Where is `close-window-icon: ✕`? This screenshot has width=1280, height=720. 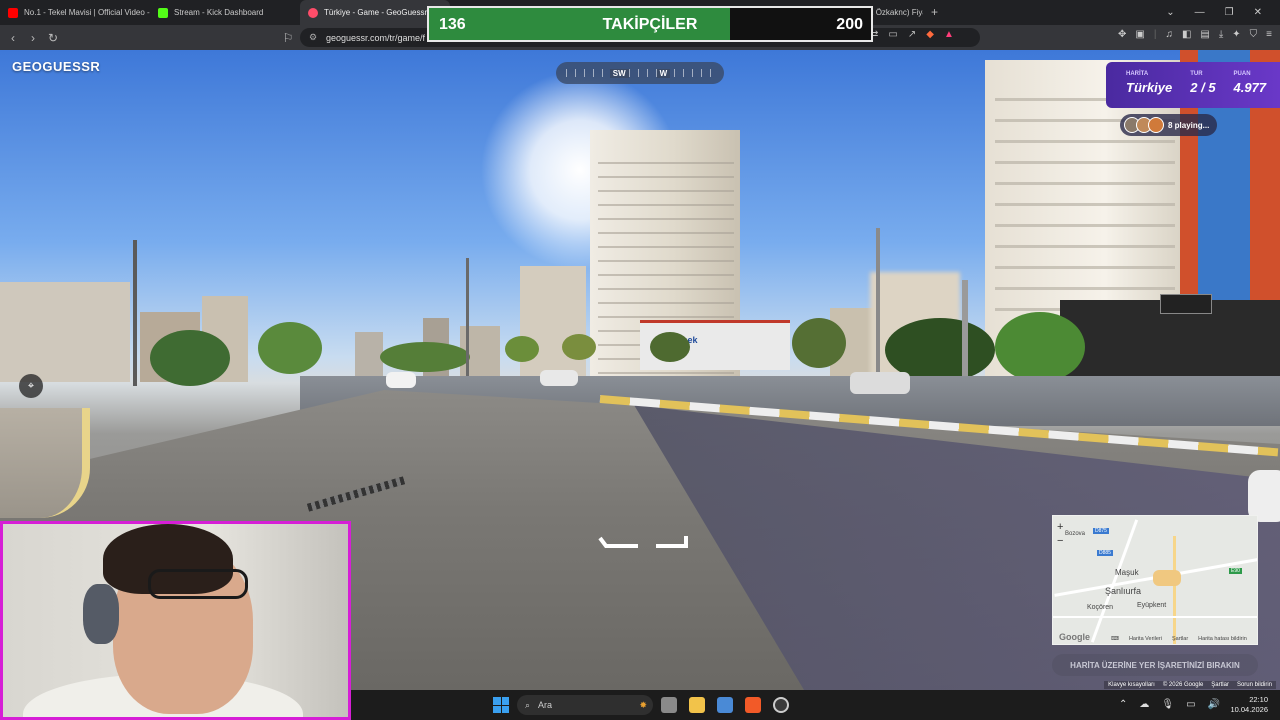 close-window-icon: ✕ is located at coordinates (1258, 12).